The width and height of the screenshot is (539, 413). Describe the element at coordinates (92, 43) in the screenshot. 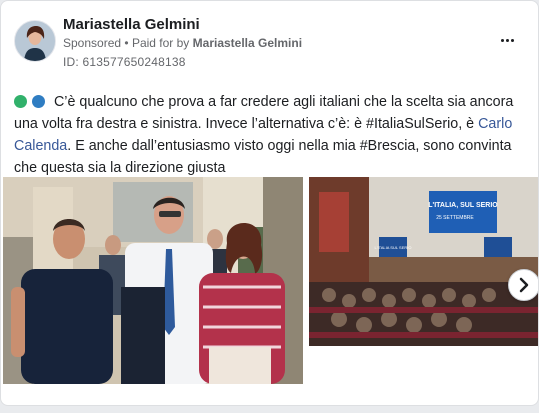

I see `sponsored-label: Sponsored` at that location.